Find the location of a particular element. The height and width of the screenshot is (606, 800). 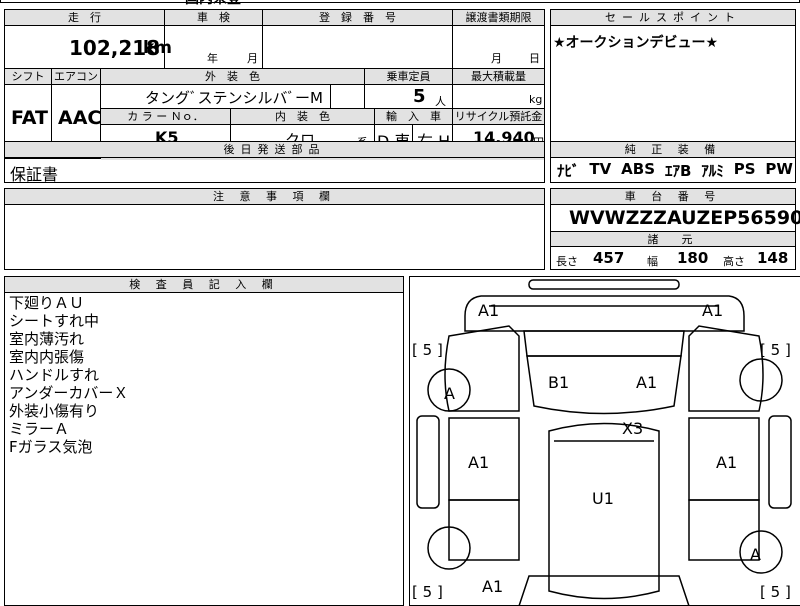

mark-tire-br: [ 5 ] is located at coordinates (775, 592).